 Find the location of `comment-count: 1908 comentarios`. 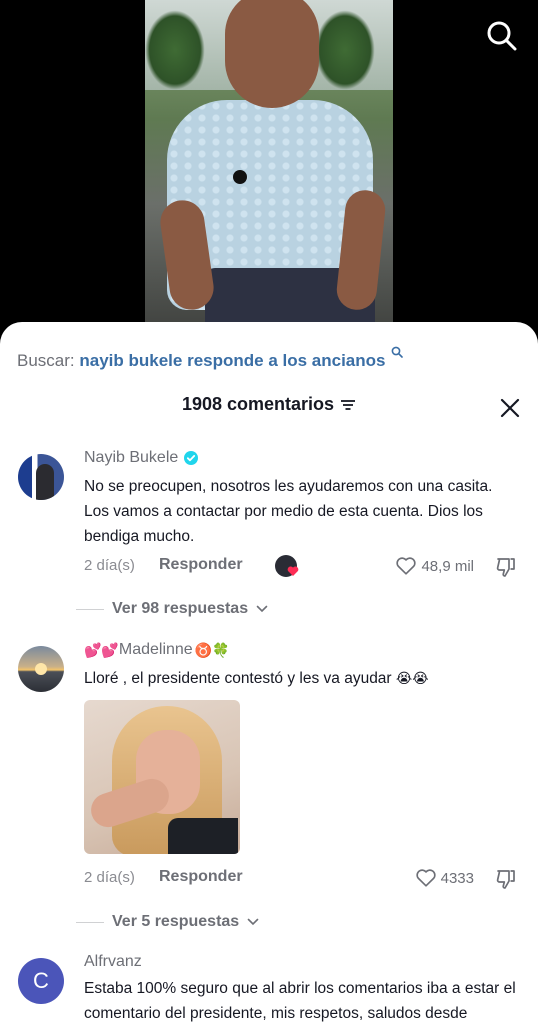

comment-count: 1908 comentarios is located at coordinates (258, 404).